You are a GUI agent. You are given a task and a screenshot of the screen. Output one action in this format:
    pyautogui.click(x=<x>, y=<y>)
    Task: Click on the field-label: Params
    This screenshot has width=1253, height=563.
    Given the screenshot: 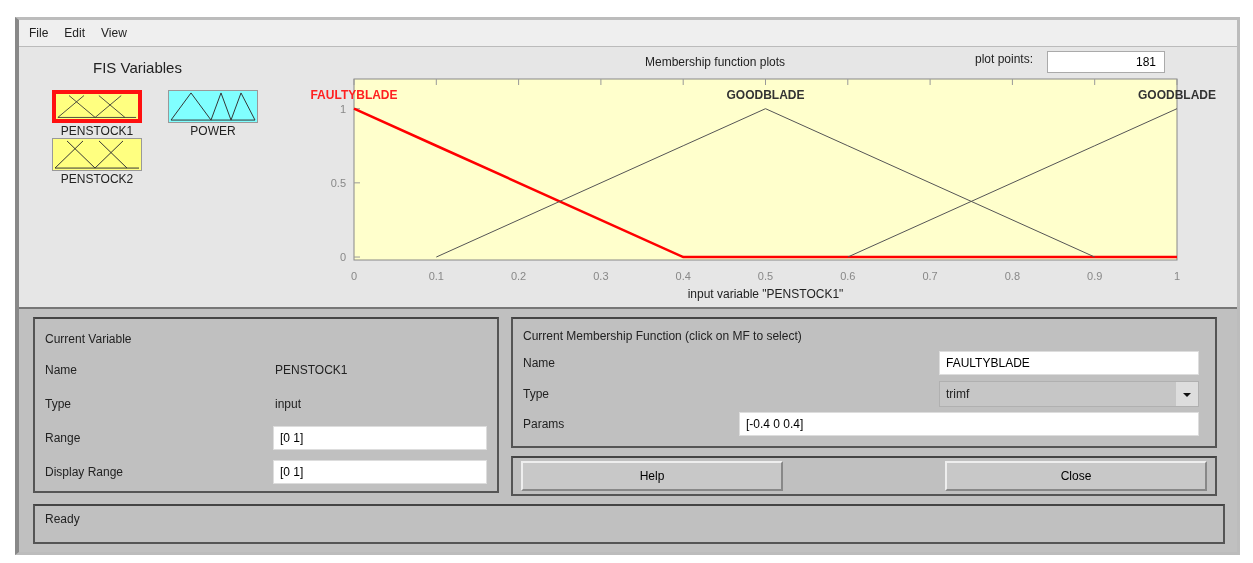 What is the action you would take?
    pyautogui.click(x=544, y=424)
    